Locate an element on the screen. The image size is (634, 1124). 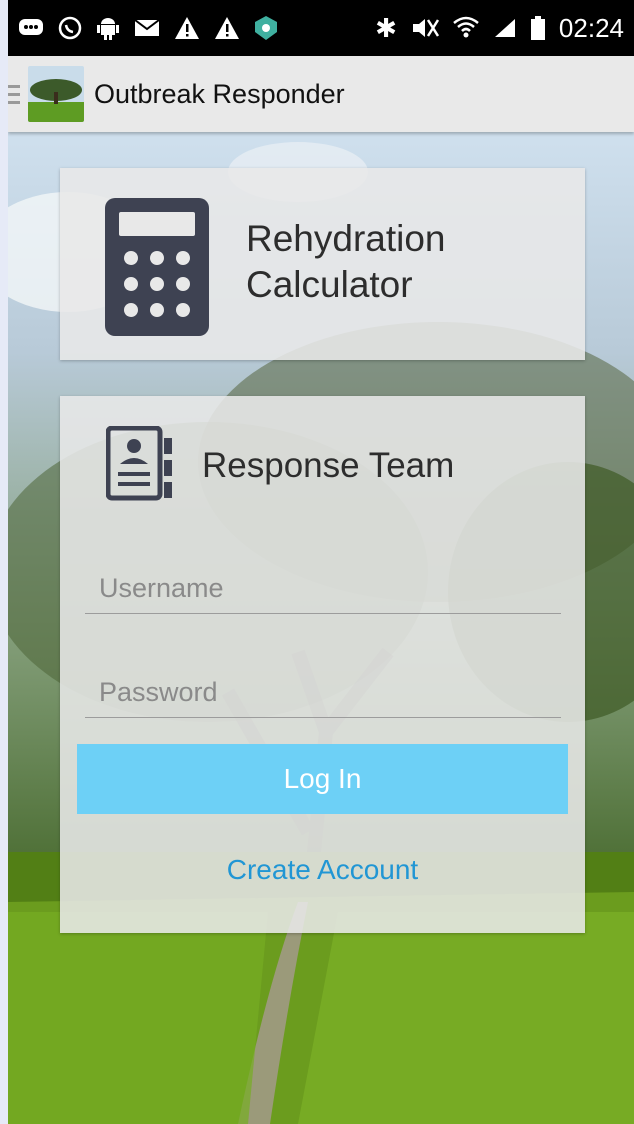
mute-icon is located at coordinates (425, 28).